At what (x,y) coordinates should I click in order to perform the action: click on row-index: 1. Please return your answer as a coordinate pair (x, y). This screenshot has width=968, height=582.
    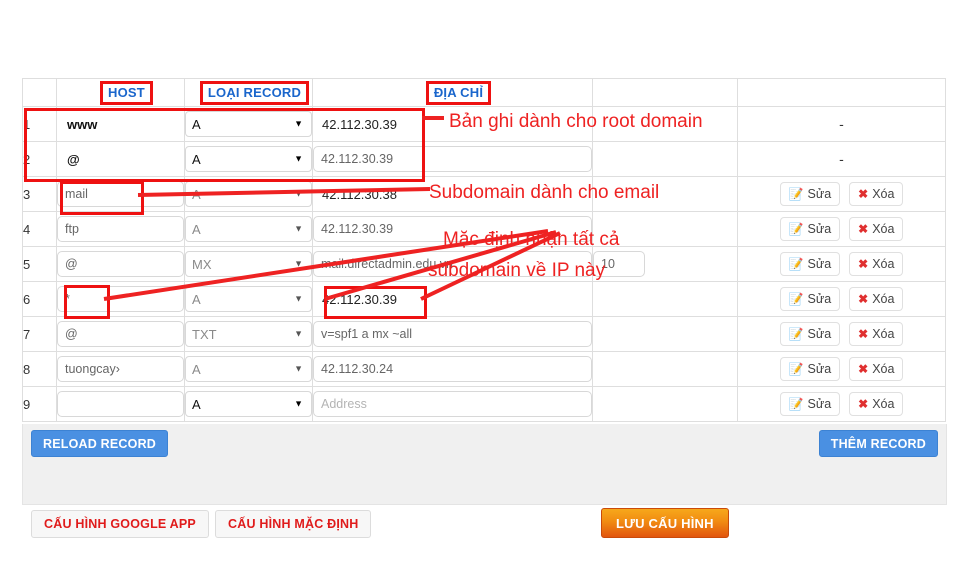
    Looking at the image, I should click on (39, 124).